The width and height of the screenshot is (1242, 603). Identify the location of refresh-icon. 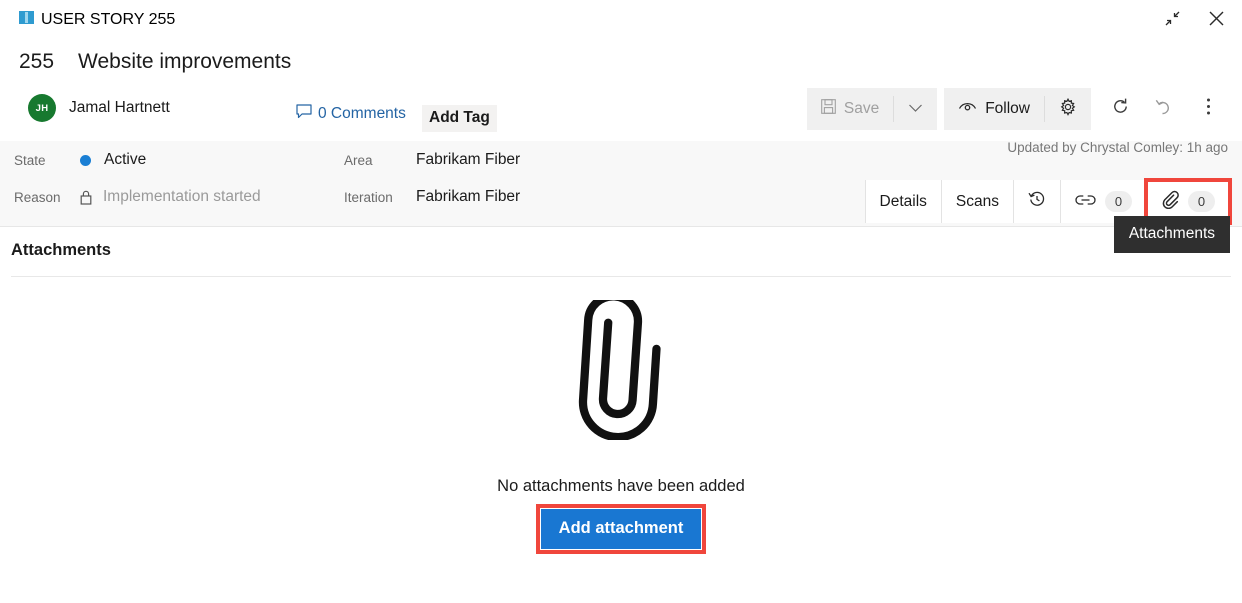
(1120, 109).